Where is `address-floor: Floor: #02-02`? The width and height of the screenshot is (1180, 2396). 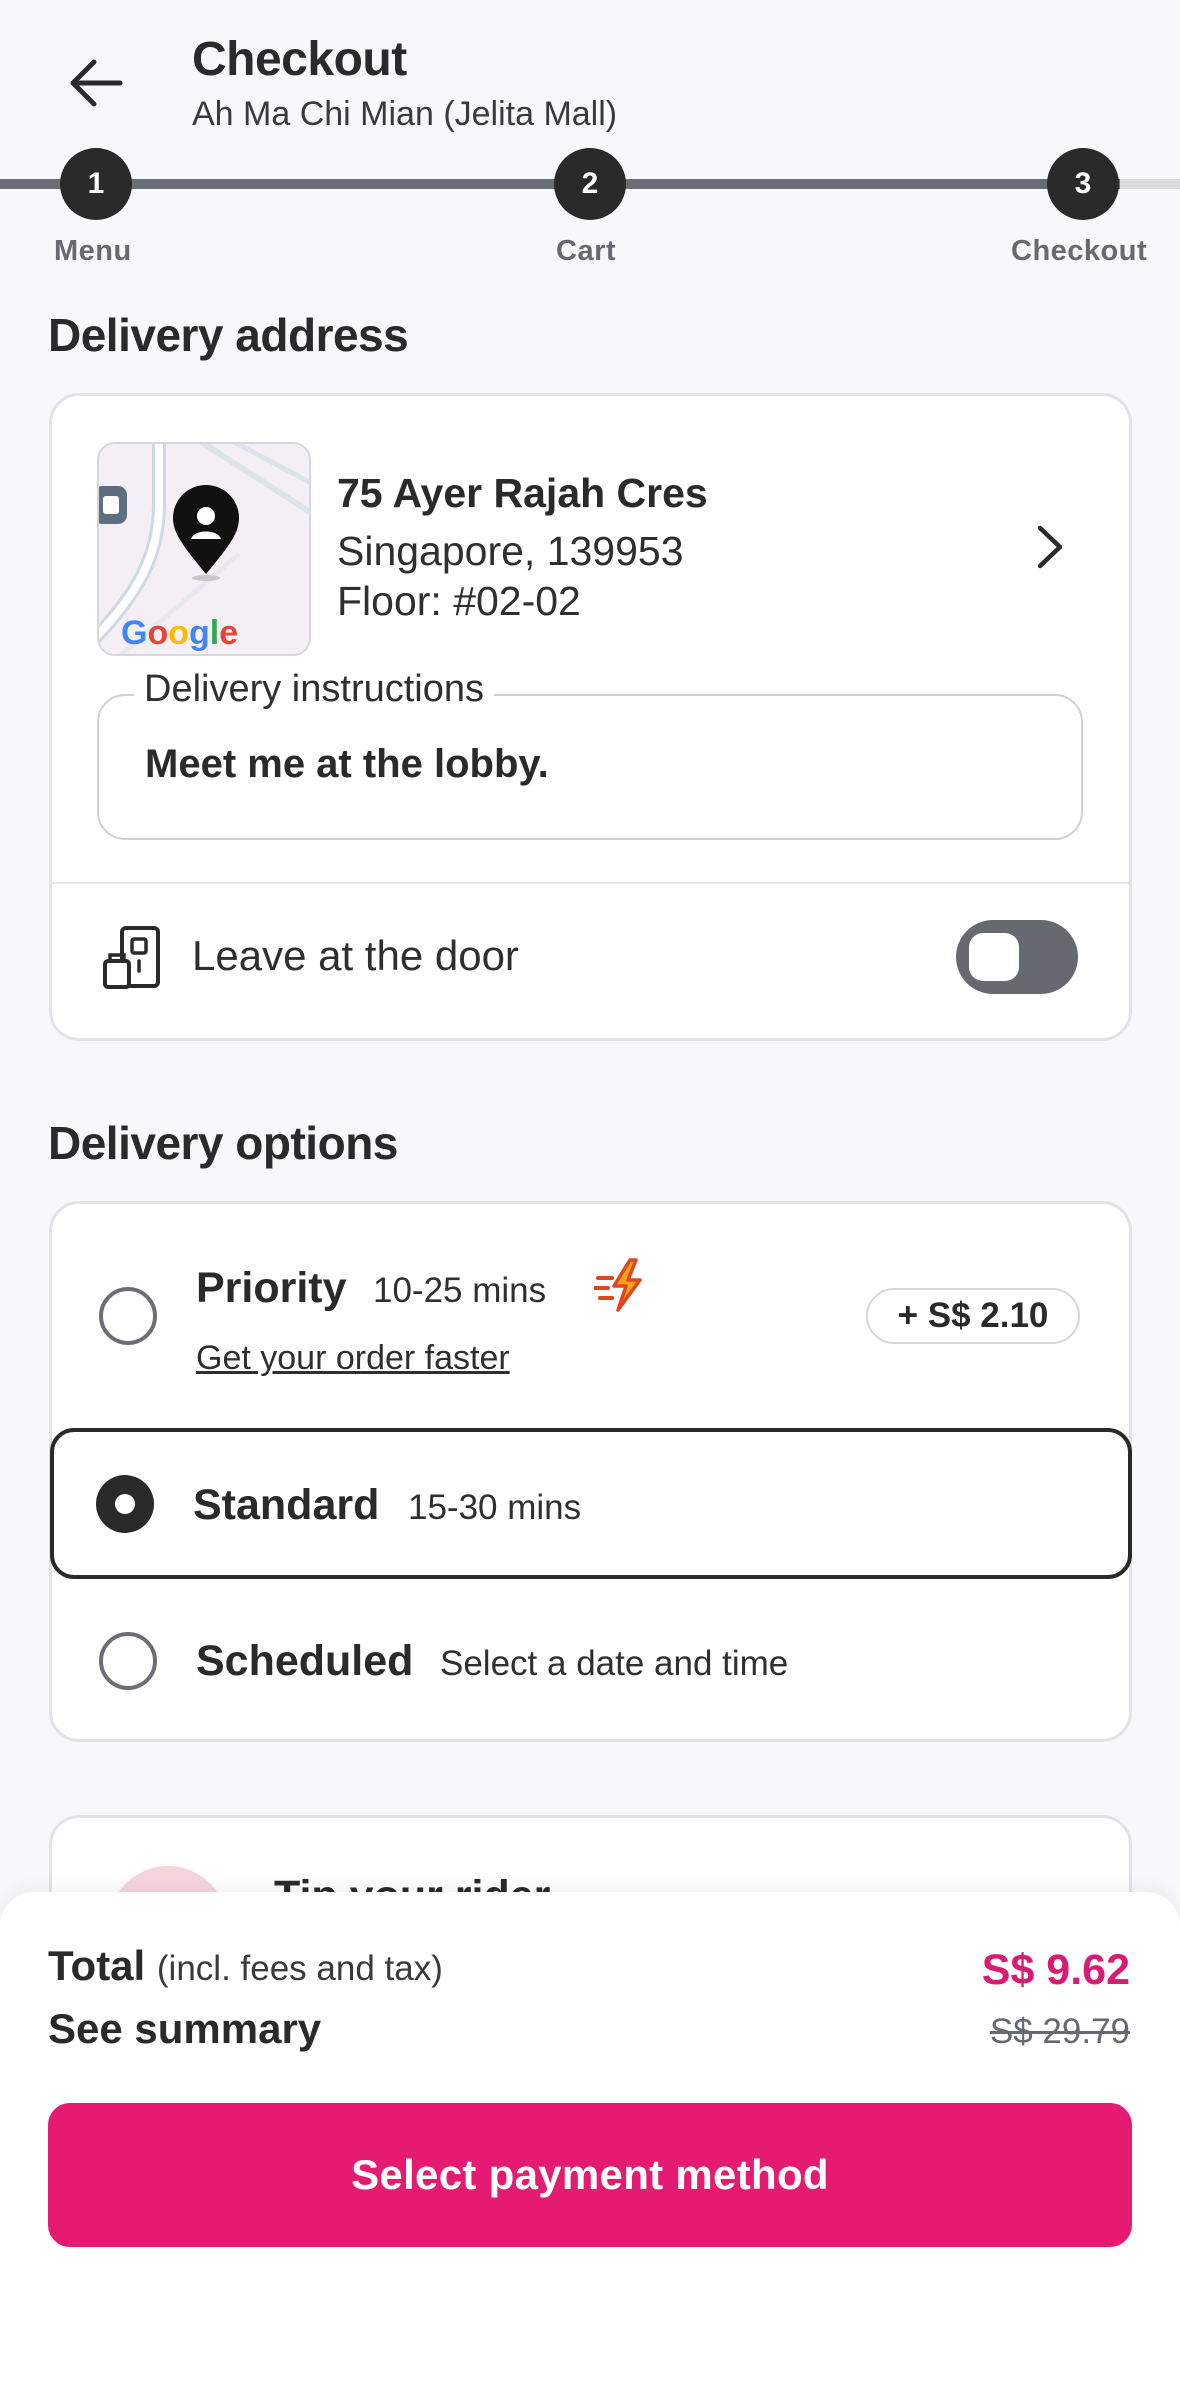 address-floor: Floor: #02-02 is located at coordinates (459, 601).